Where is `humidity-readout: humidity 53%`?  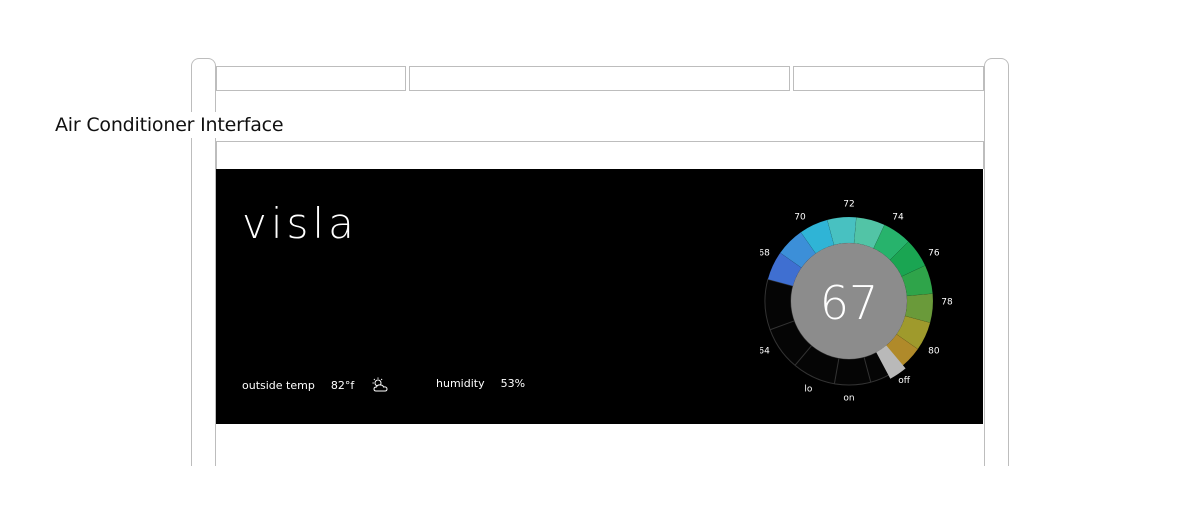
humidity-readout: humidity 53% is located at coordinates (480, 383).